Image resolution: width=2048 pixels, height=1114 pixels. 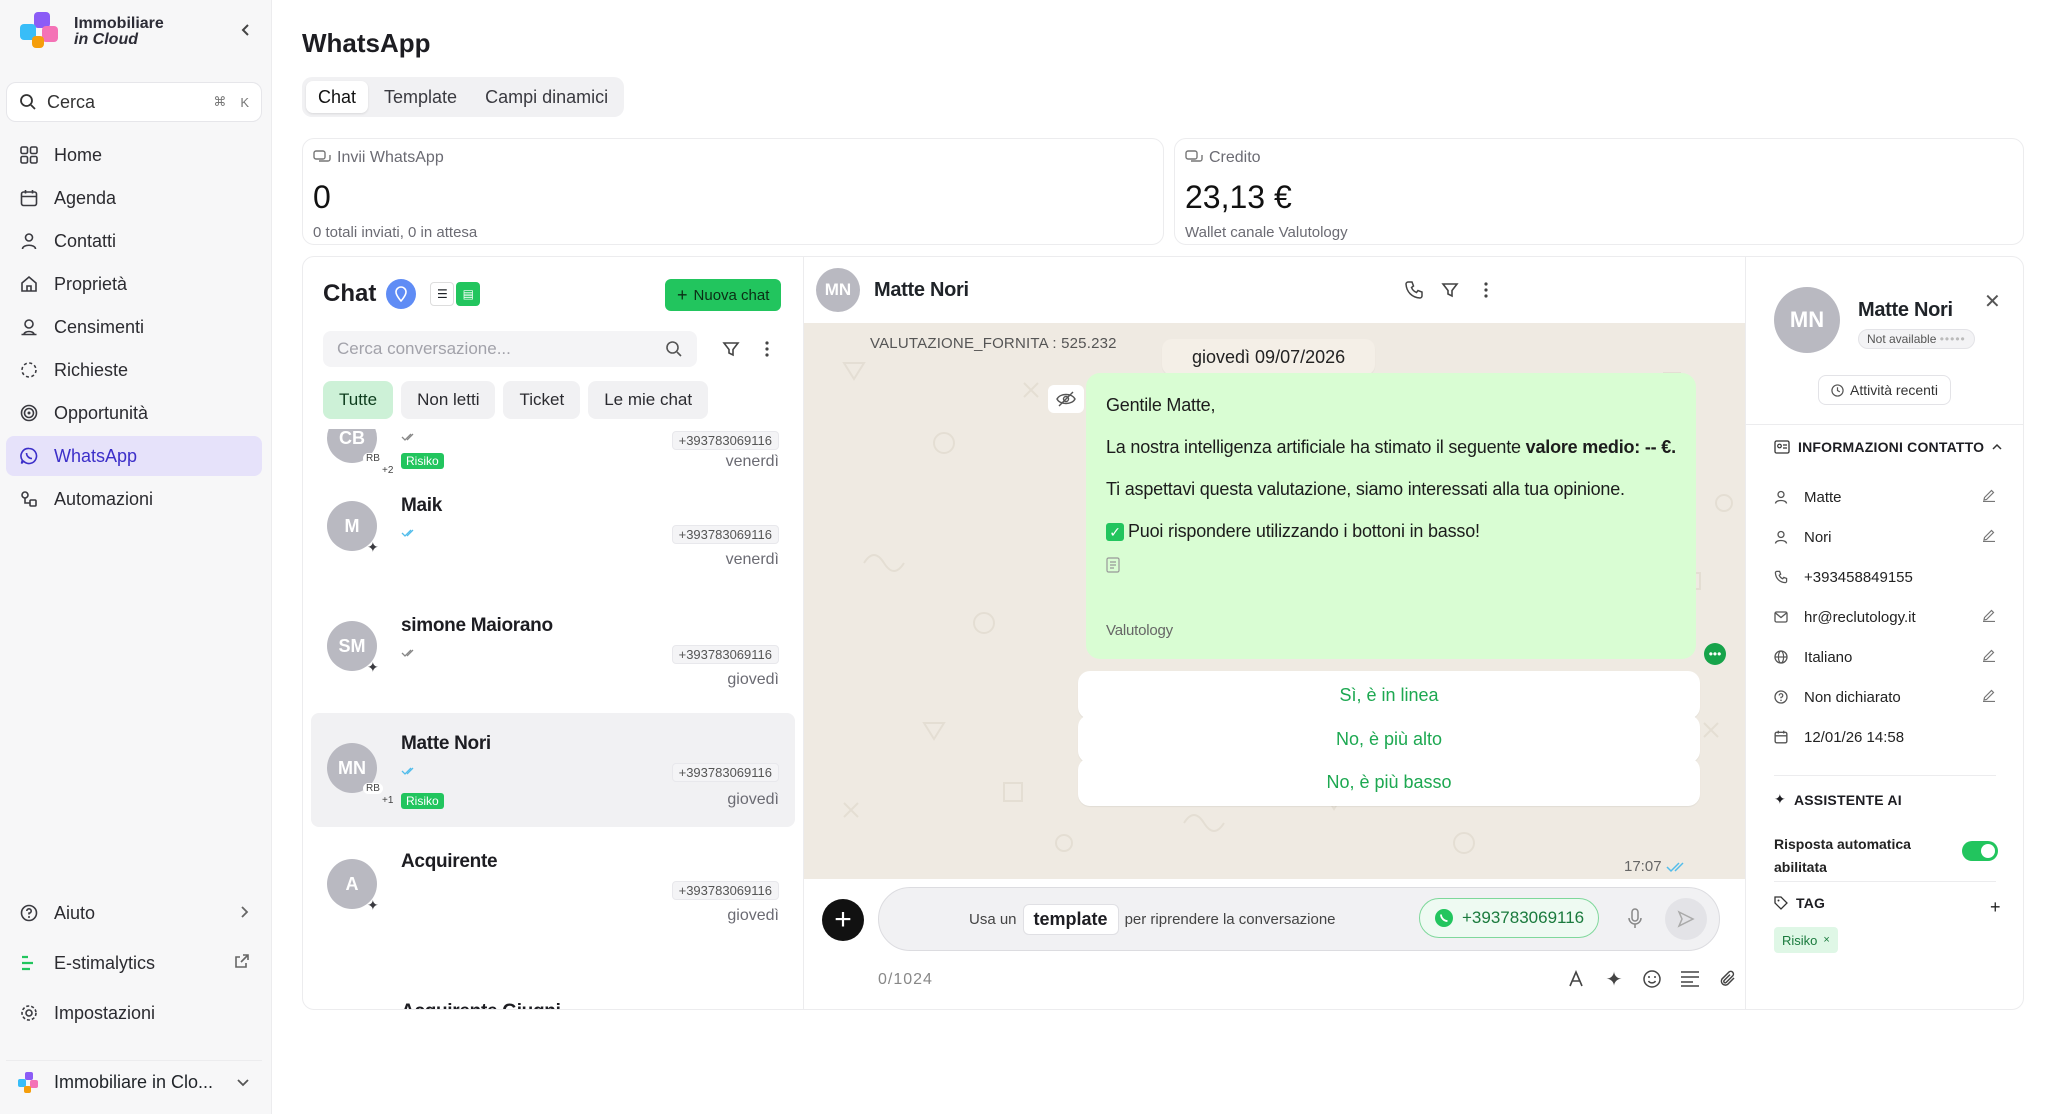 I want to click on recent-activity-button: Attività recenti, so click(x=1884, y=390).